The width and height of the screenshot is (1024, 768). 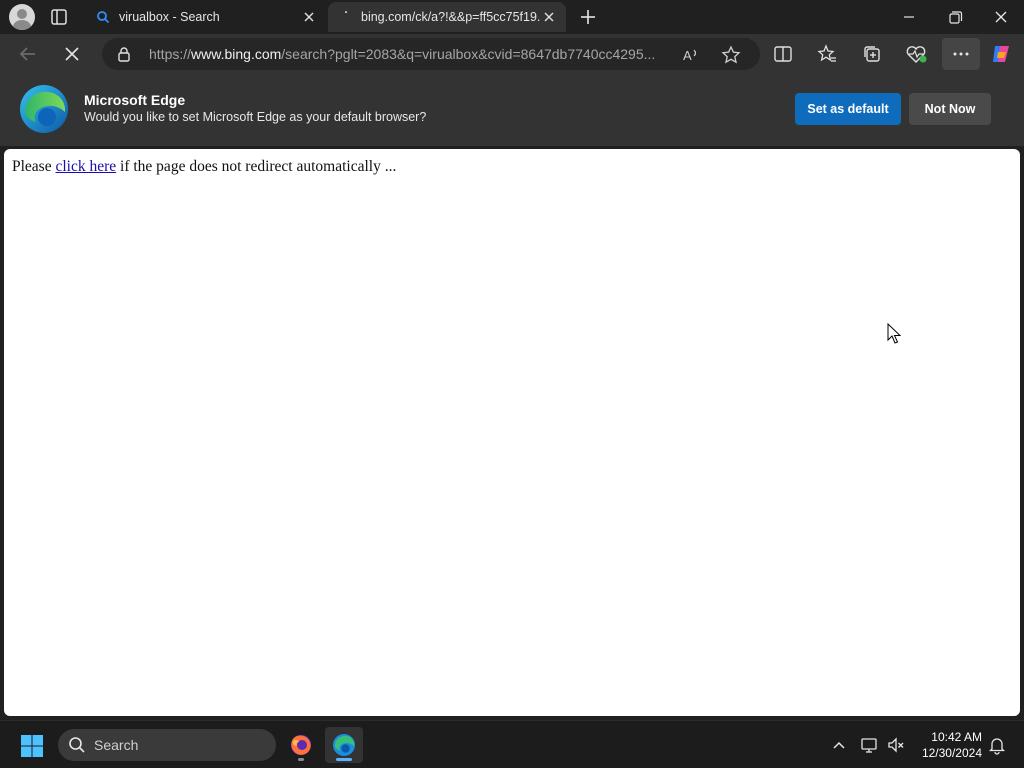 I want to click on taskbar-firefox, so click(x=301, y=745).